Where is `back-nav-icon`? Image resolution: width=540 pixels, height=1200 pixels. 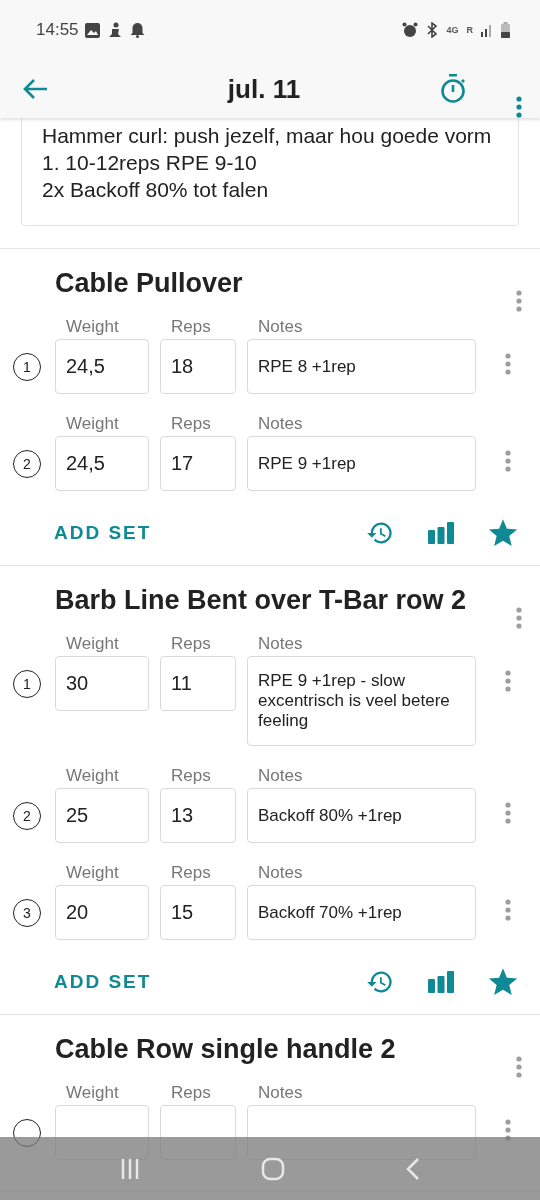 back-nav-icon is located at coordinates (412, 1168).